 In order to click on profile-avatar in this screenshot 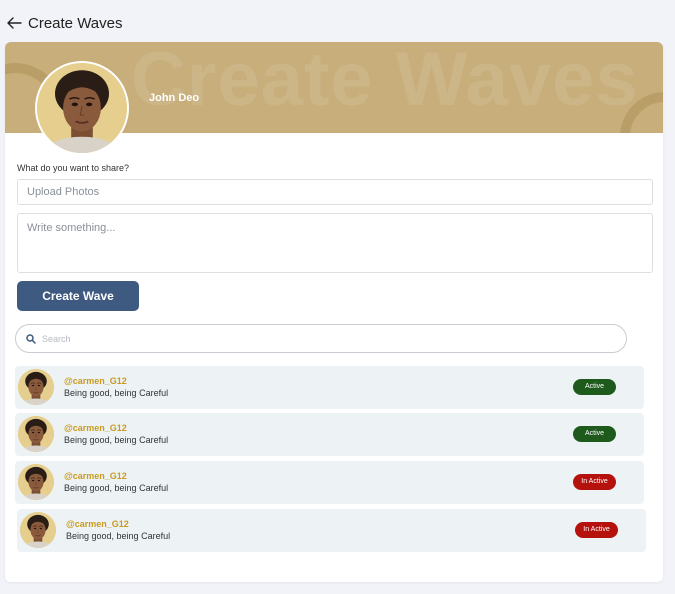, I will do `click(82, 108)`.